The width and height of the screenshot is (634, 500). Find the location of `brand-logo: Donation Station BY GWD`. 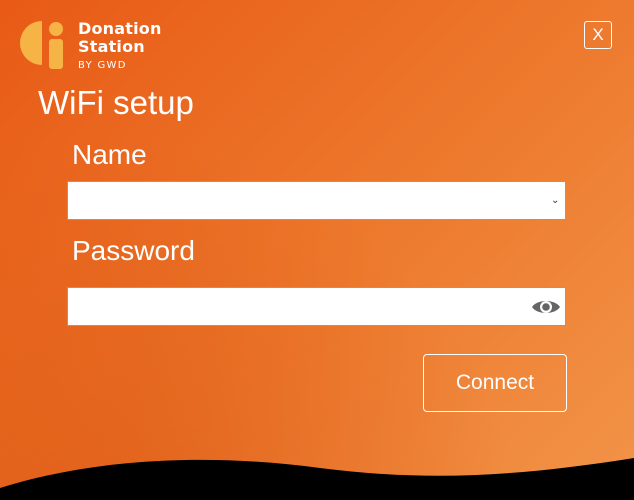

brand-logo: Donation Station BY GWD is located at coordinates (95, 47).